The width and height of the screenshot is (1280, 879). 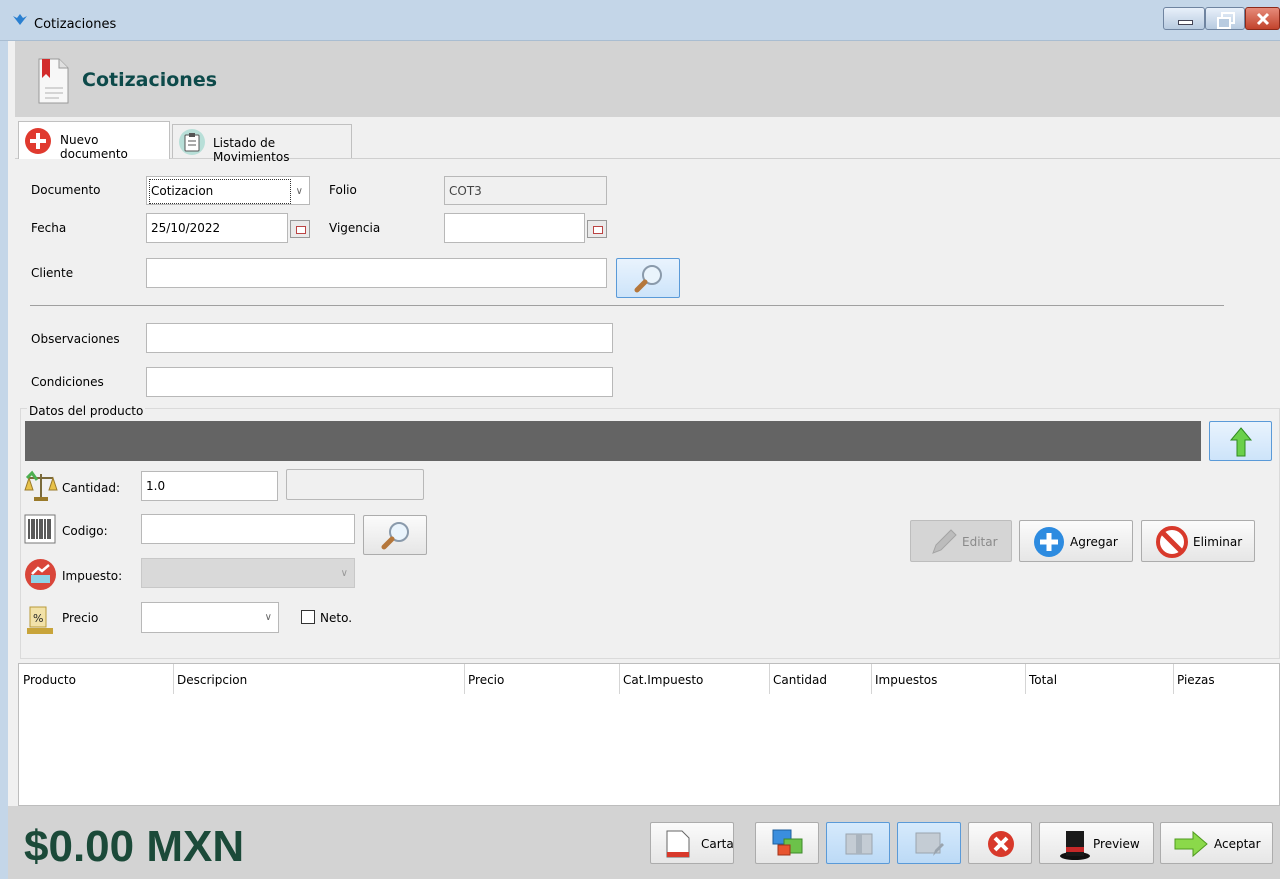 What do you see at coordinates (1099, 679) in the screenshot?
I see `column-header: Total` at bounding box center [1099, 679].